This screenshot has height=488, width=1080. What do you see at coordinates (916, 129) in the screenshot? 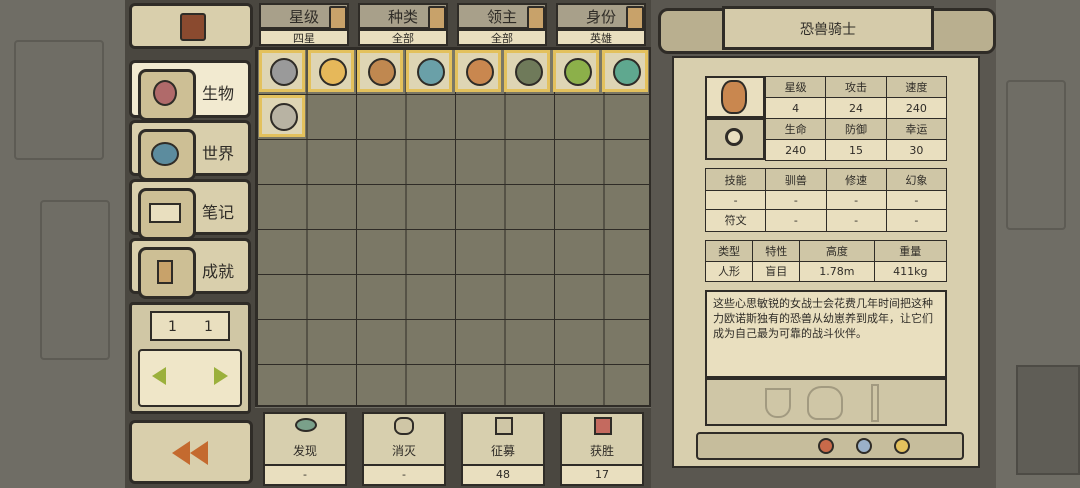
I see `stat-header: 幸运` at bounding box center [916, 129].